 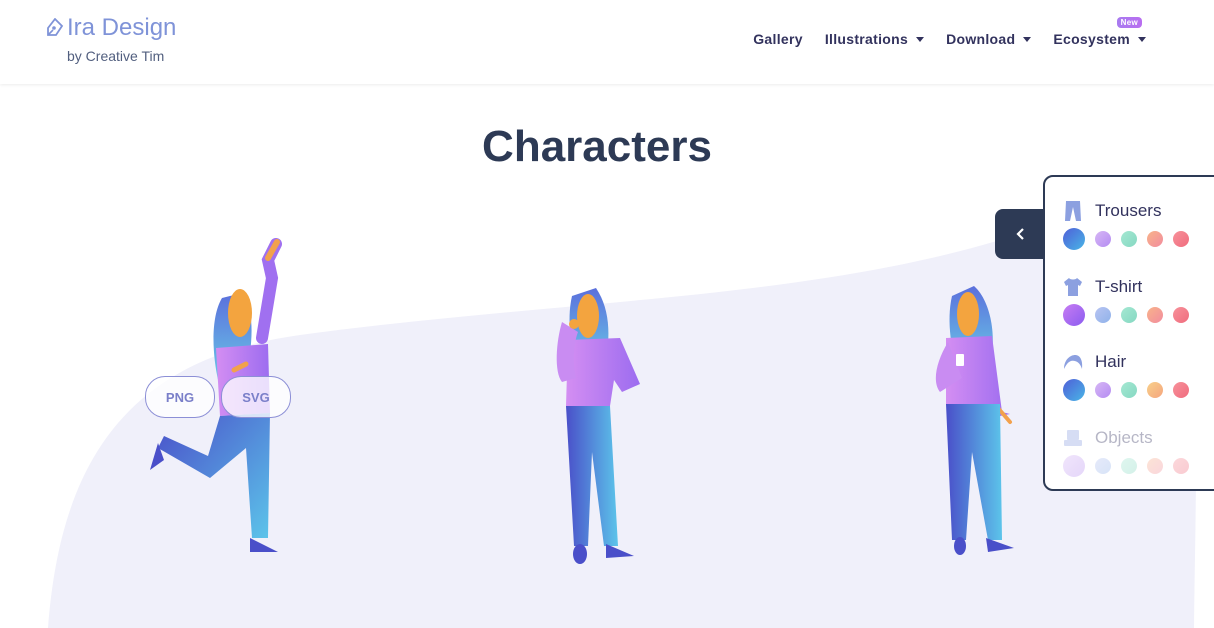 I want to click on chevron-left-icon, so click(x=1020, y=234).